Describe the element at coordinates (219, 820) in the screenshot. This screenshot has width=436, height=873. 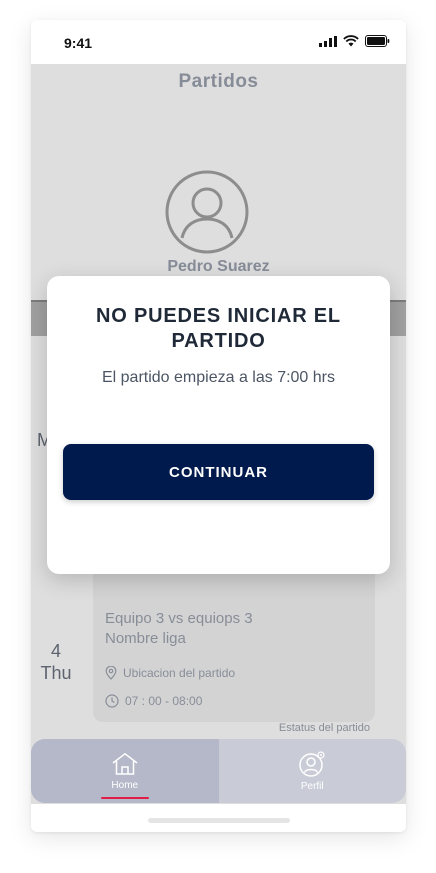
I see `home-indicator` at that location.